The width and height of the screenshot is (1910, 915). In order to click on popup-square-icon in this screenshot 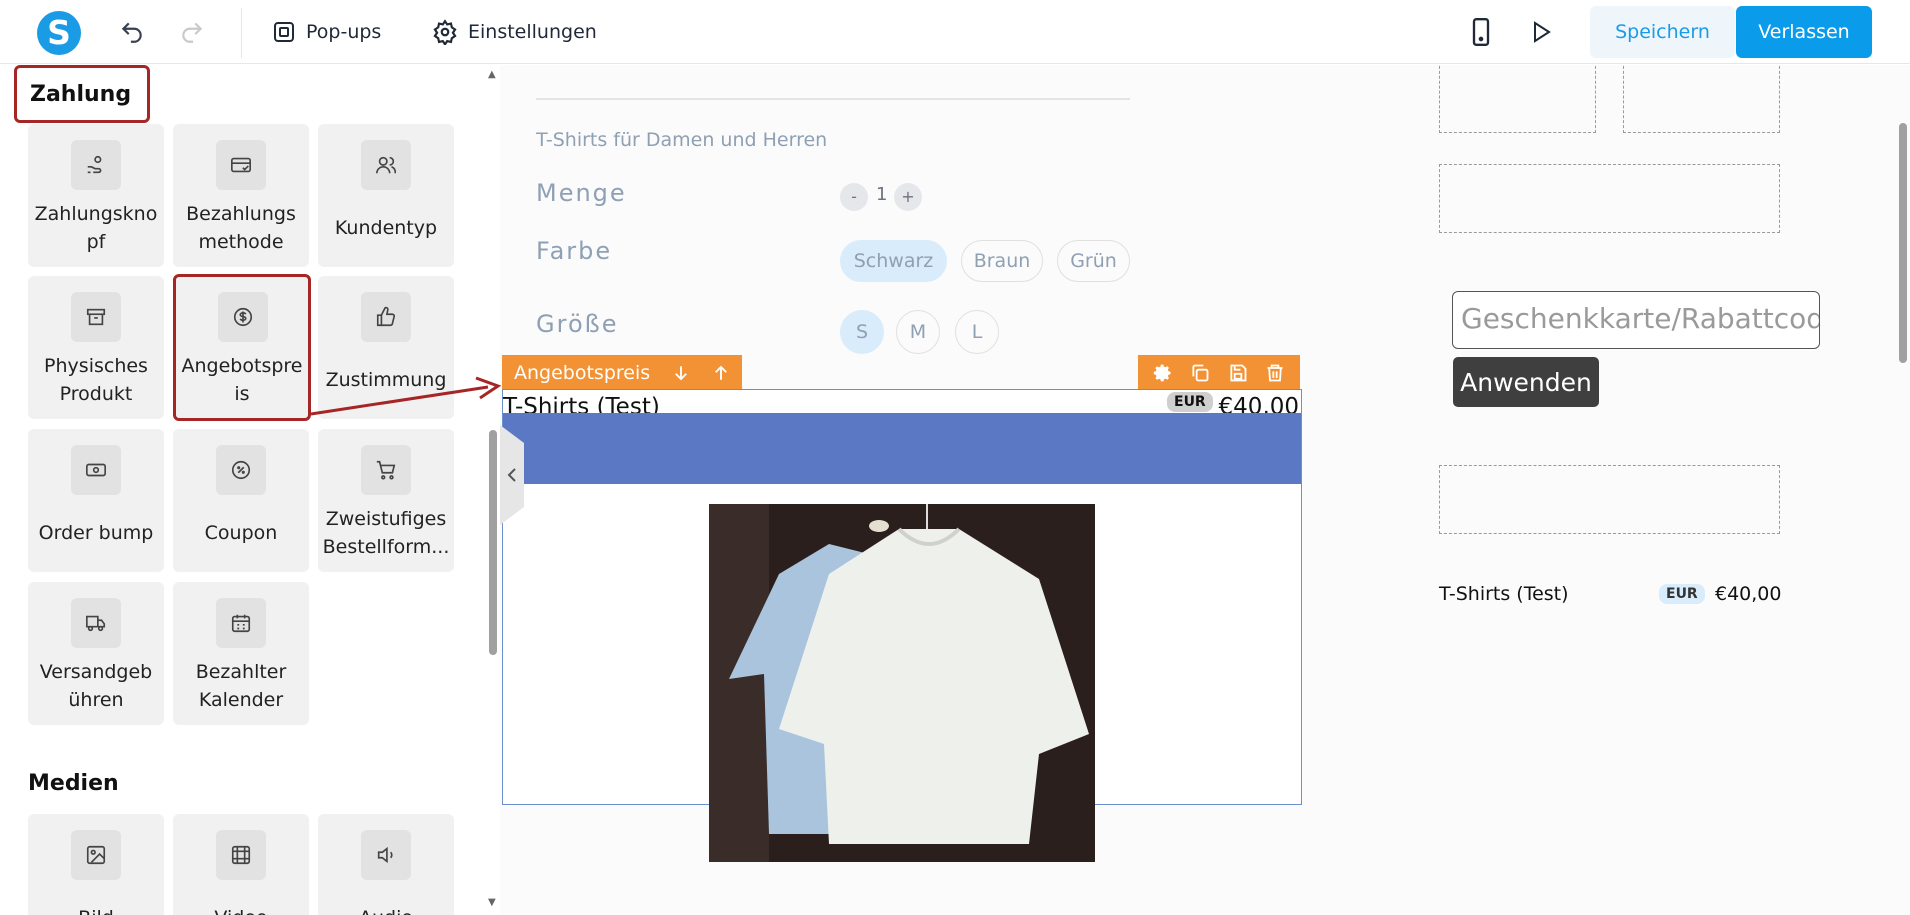, I will do `click(284, 32)`.